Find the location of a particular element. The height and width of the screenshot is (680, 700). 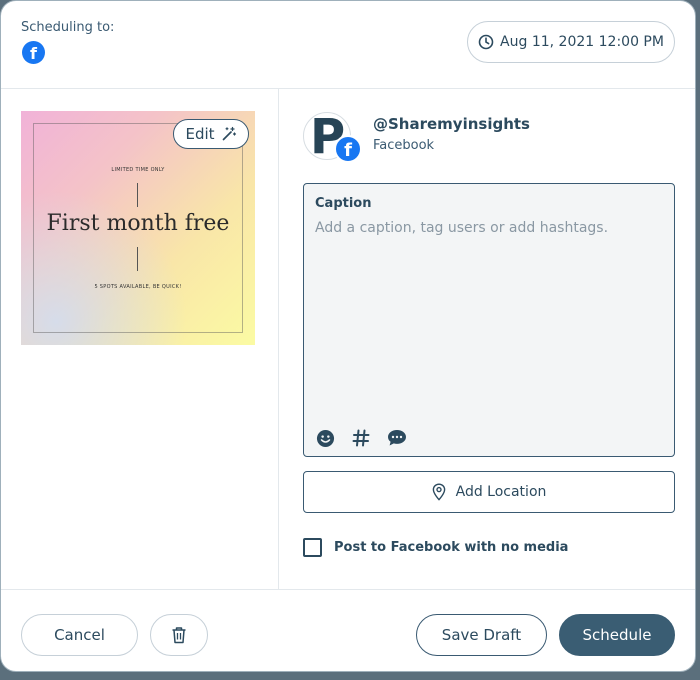

thumbnail-bottom-text: 5 SPOTS AVAILABLE, BE QUICK! is located at coordinates (138, 287).